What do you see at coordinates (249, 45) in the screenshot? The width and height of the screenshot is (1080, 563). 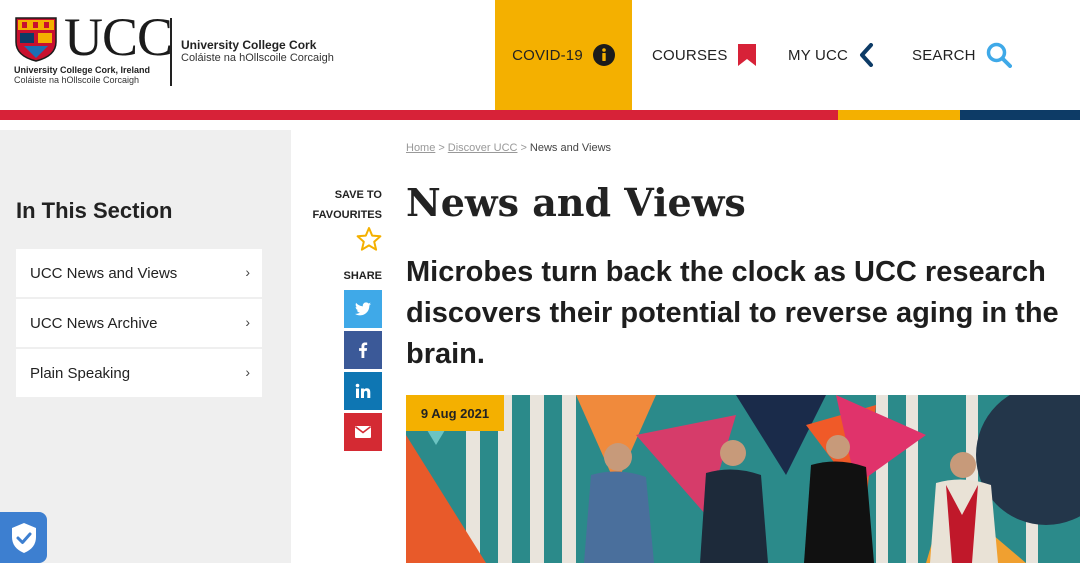 I see `logo-name-english: University College Cork` at bounding box center [249, 45].